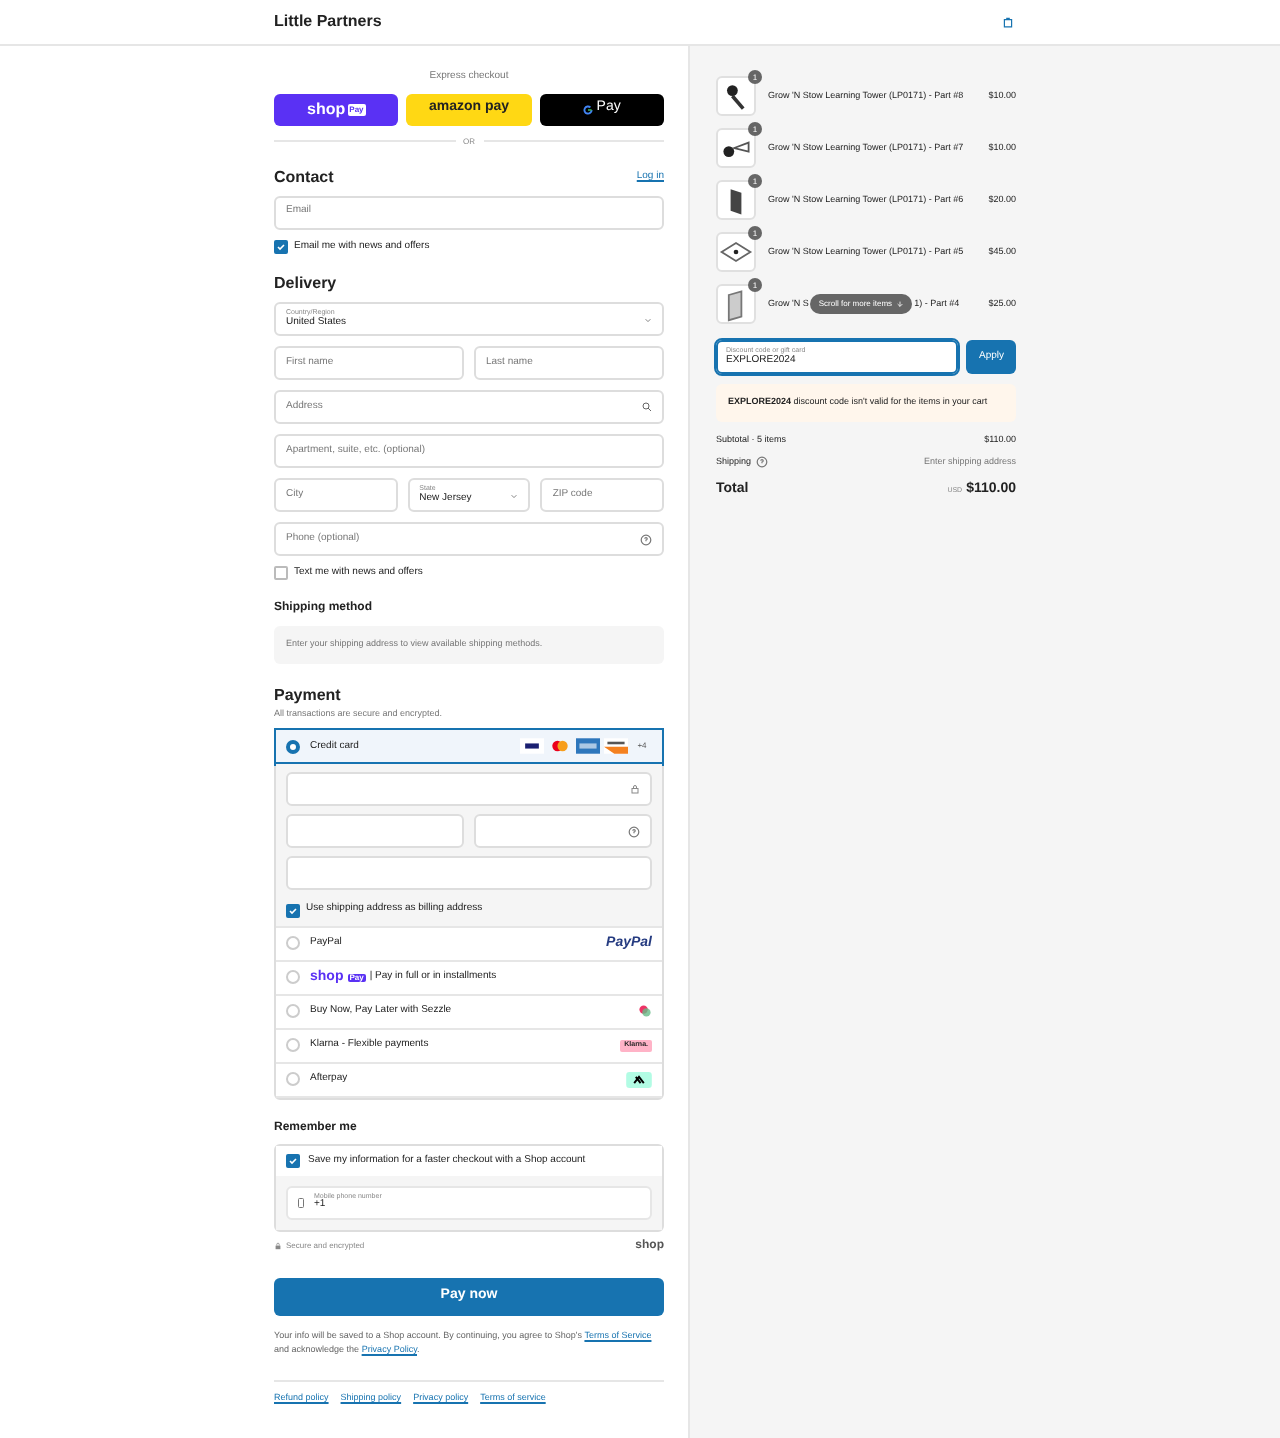 This screenshot has height=1438, width=1280. What do you see at coordinates (301, 1202) in the screenshot?
I see `phone-icon` at bounding box center [301, 1202].